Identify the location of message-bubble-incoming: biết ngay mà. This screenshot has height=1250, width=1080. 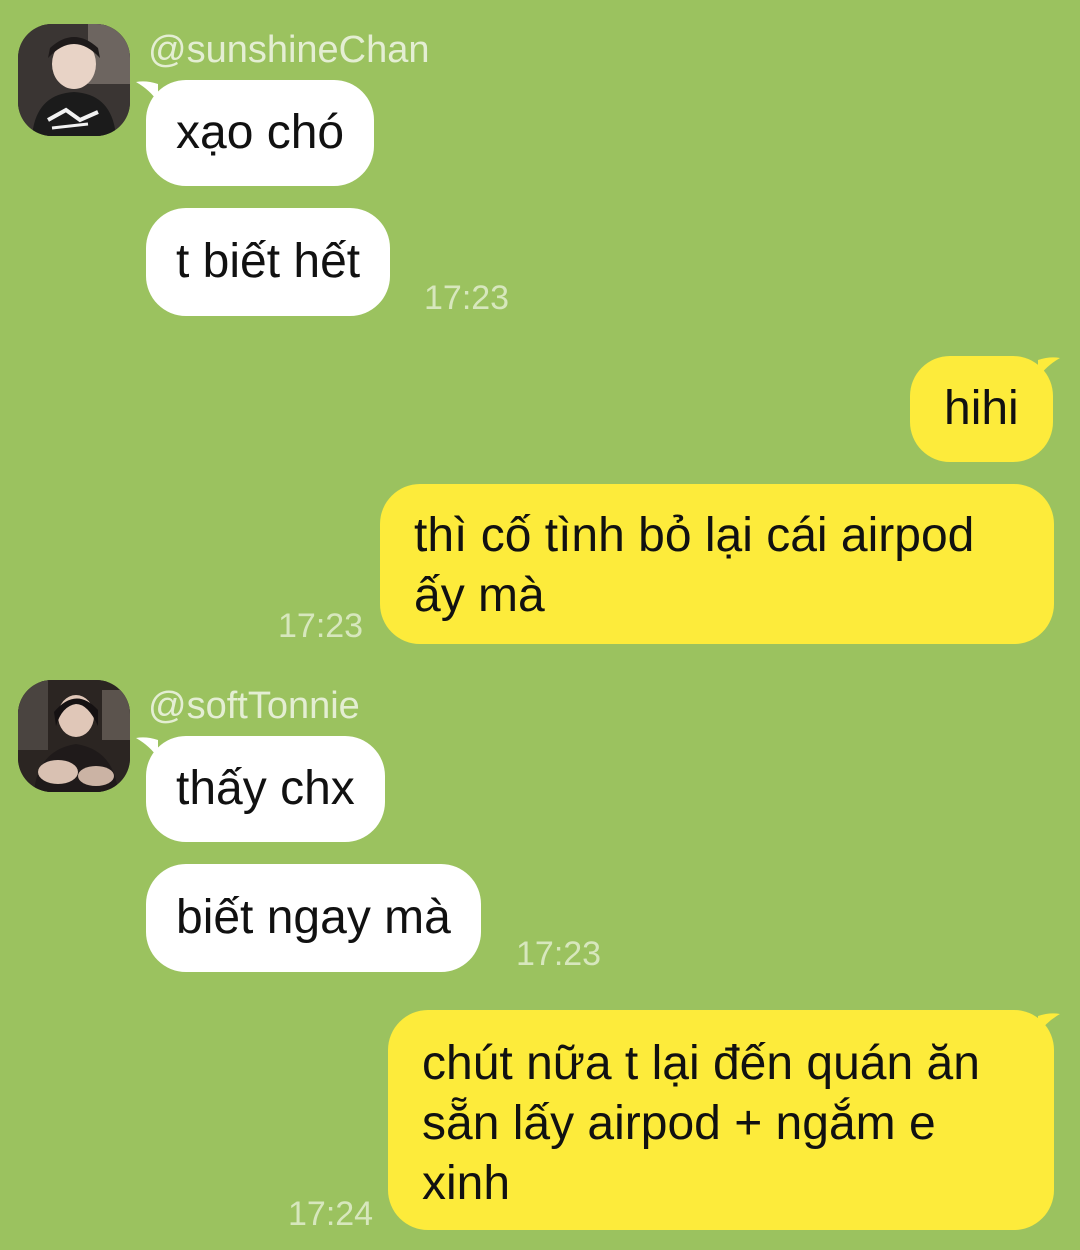
(313, 918).